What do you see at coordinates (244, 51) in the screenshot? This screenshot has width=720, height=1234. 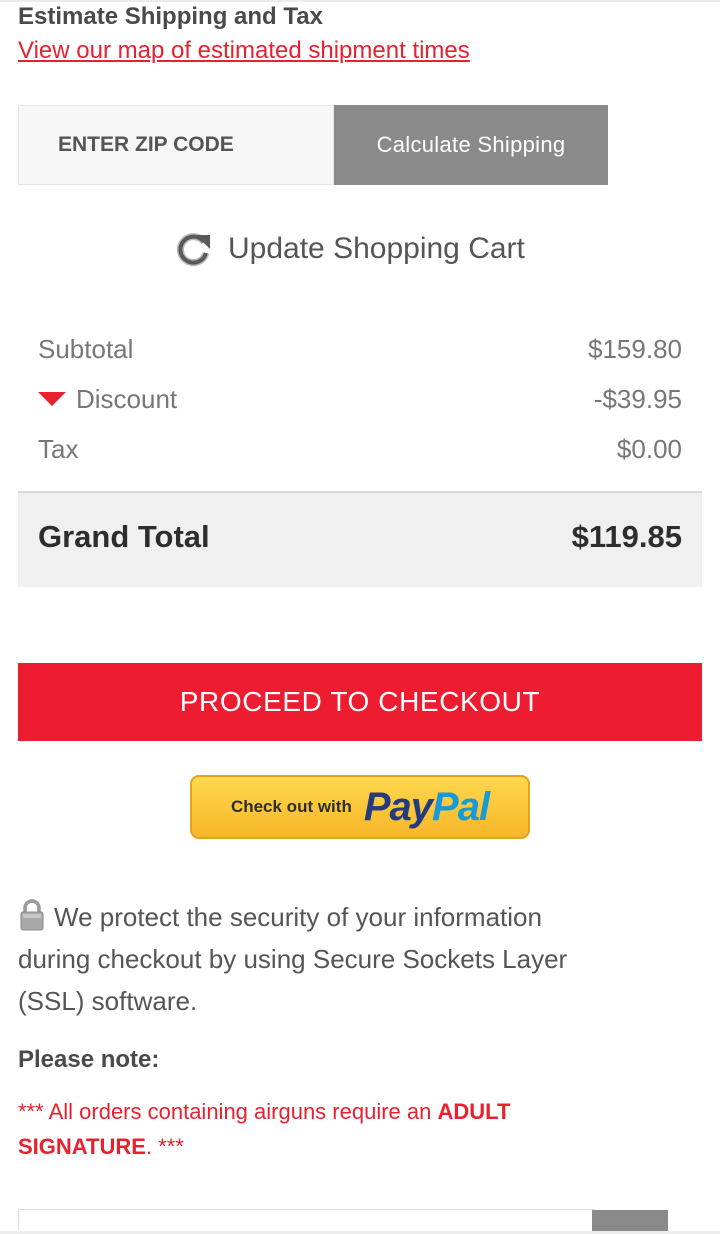 I see `shipment-map-link: View our map of estimated shipment times` at bounding box center [244, 51].